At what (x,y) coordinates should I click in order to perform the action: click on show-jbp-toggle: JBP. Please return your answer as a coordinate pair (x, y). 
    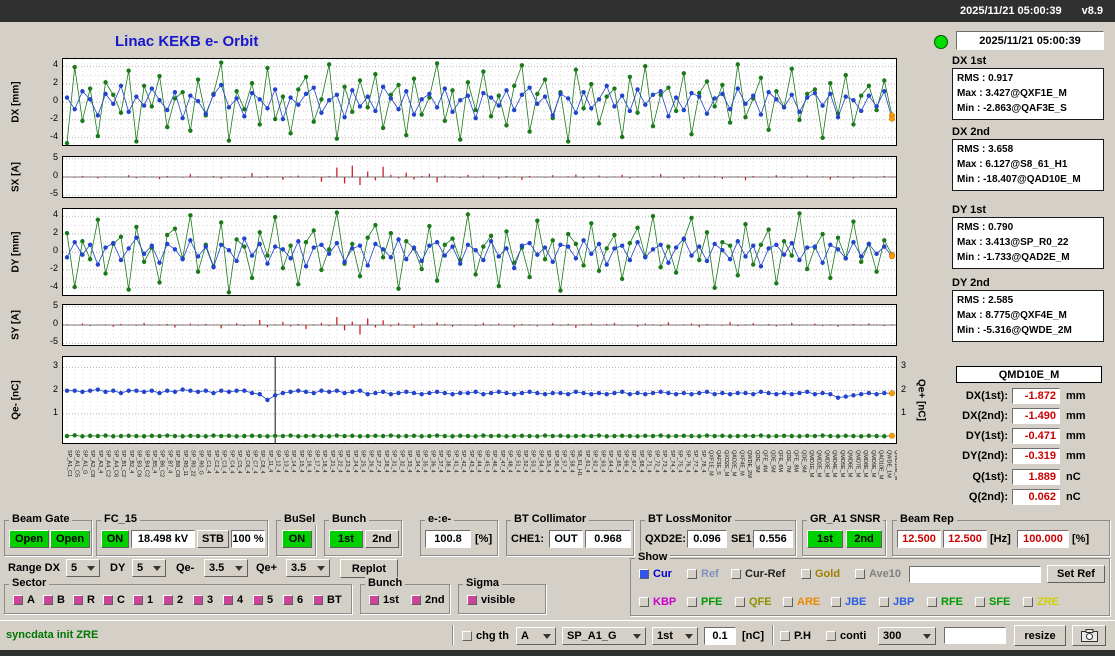
    Looking at the image, I should click on (896, 602).